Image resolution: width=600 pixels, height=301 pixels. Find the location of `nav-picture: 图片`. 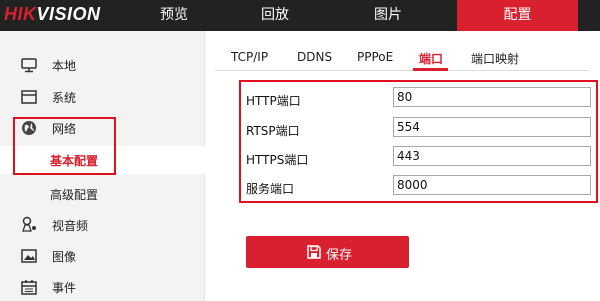

nav-picture: 图片 is located at coordinates (388, 15).